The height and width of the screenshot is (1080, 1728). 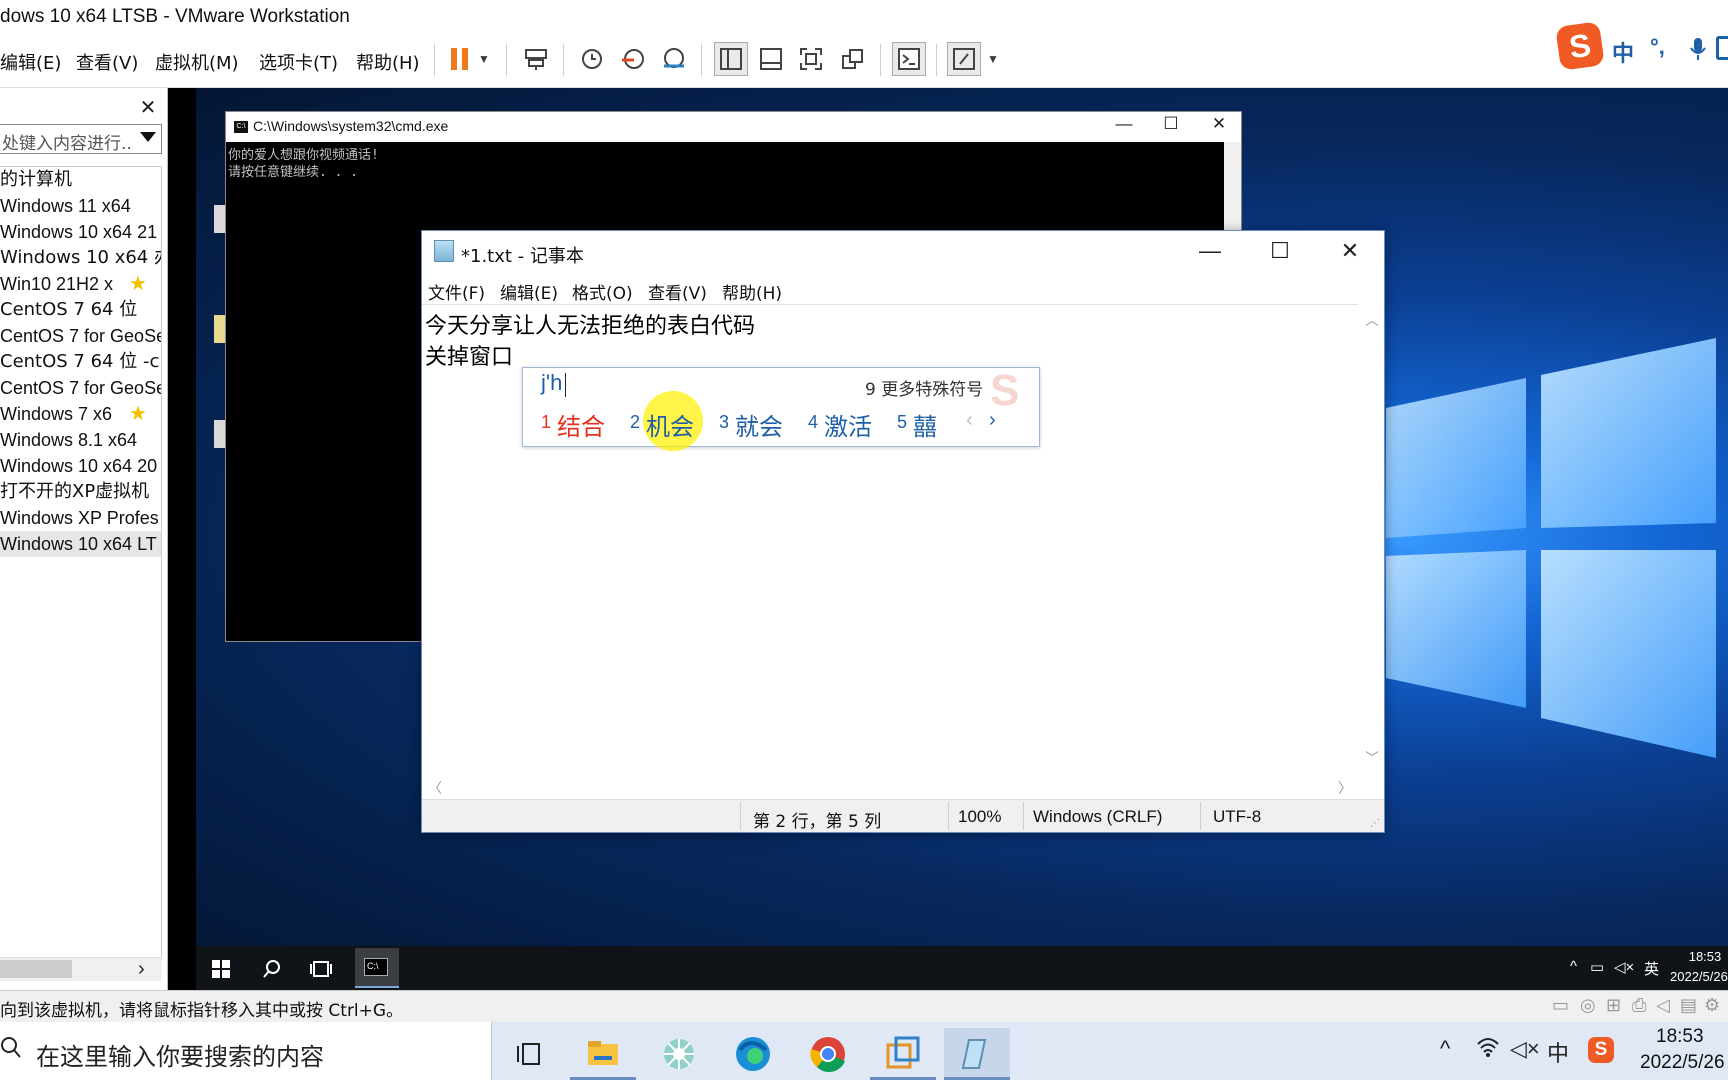 What do you see at coordinates (848, 424) in the screenshot?
I see `candidate-4: 激活` at bounding box center [848, 424].